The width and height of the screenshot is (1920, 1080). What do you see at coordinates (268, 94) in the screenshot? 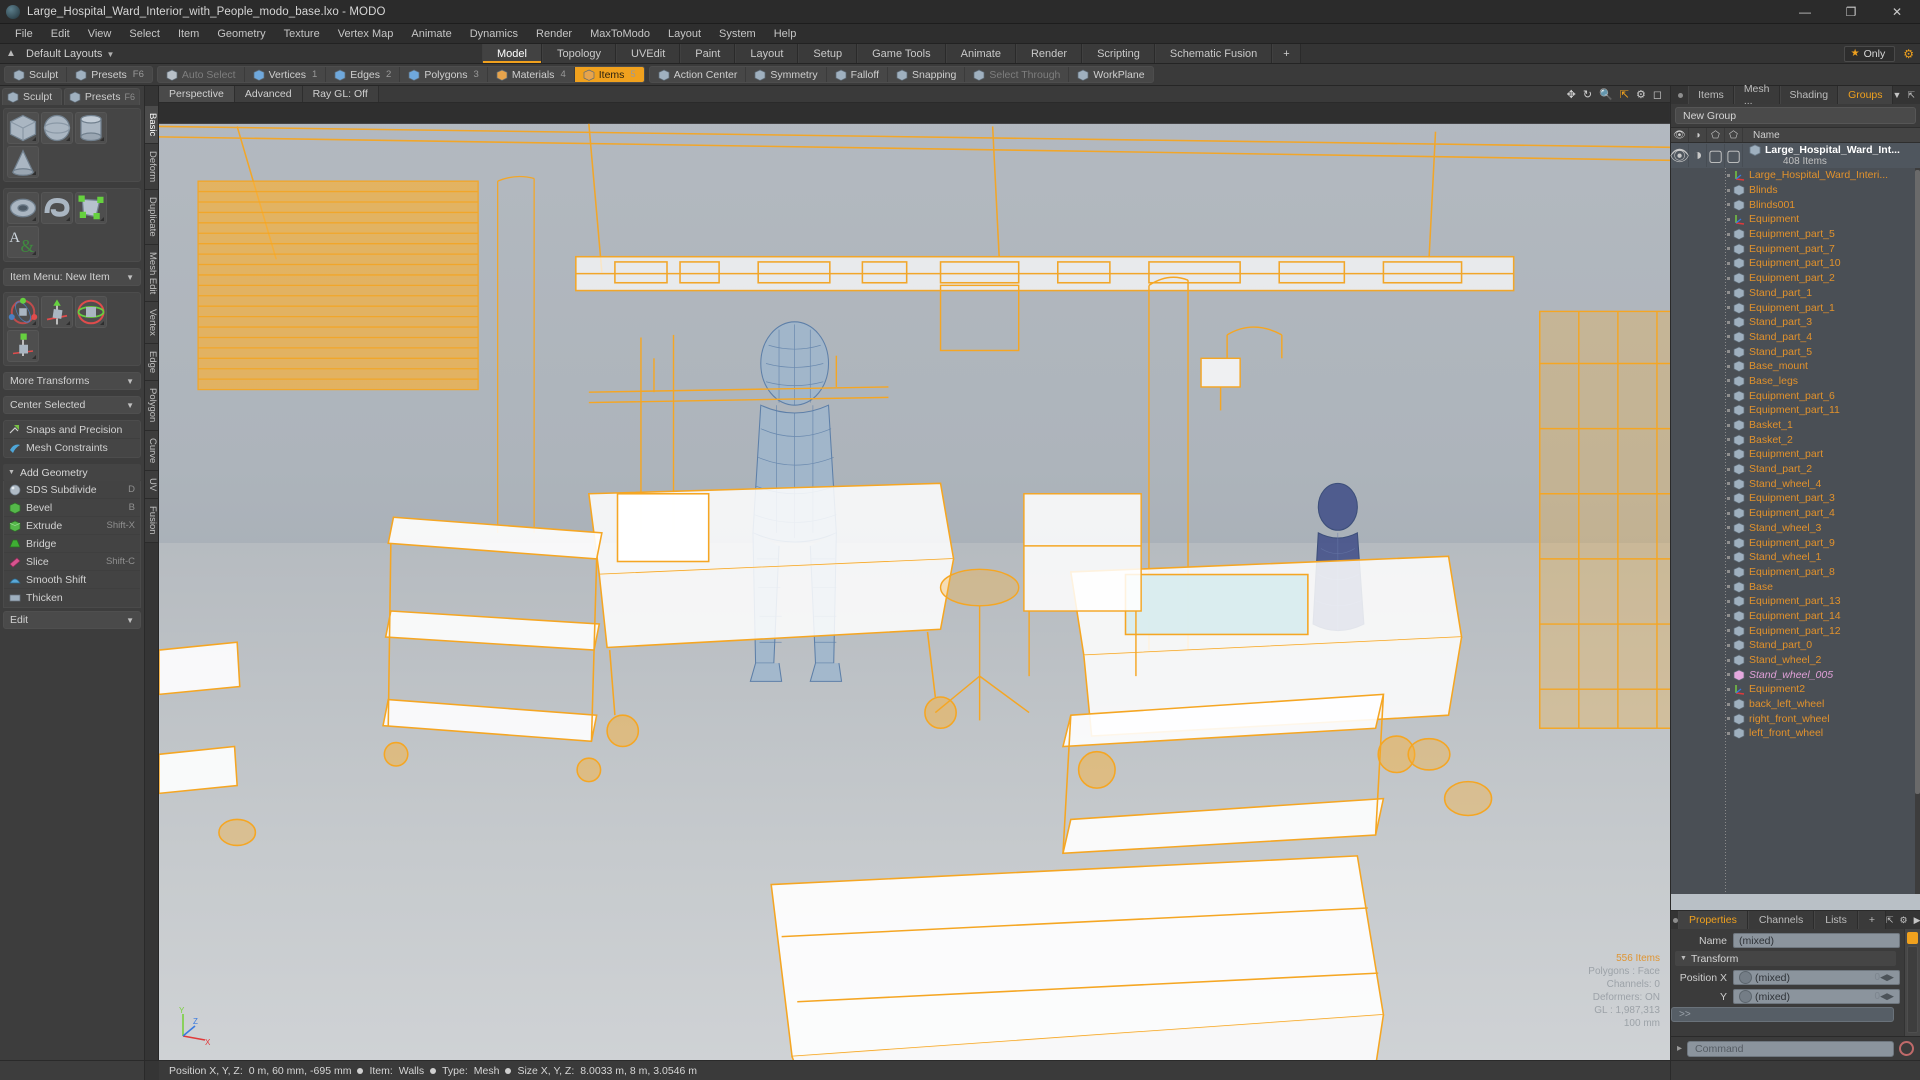
I see `viewport-tab-advanced: Advanced` at bounding box center [268, 94].